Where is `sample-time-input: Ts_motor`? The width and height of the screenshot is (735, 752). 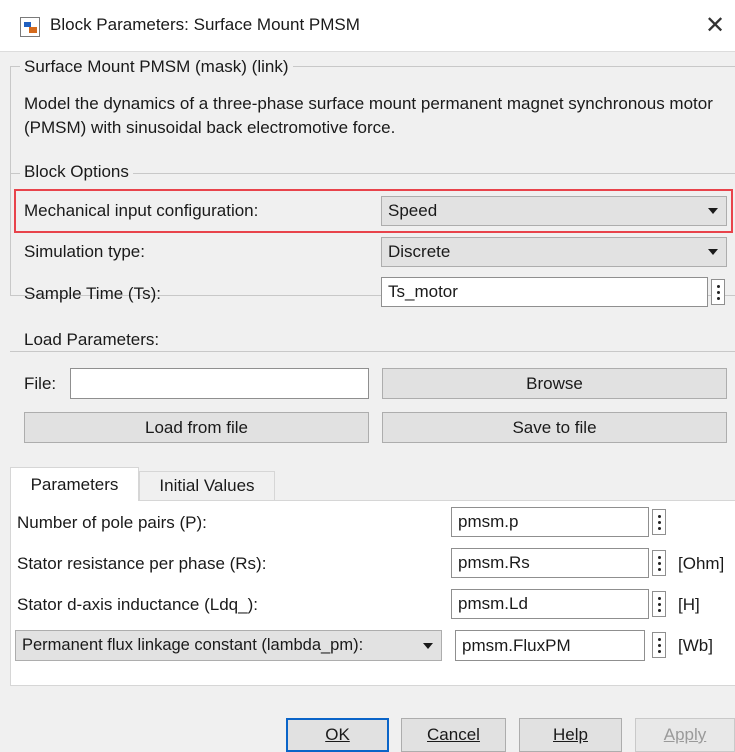
sample-time-input: Ts_motor is located at coordinates (544, 292).